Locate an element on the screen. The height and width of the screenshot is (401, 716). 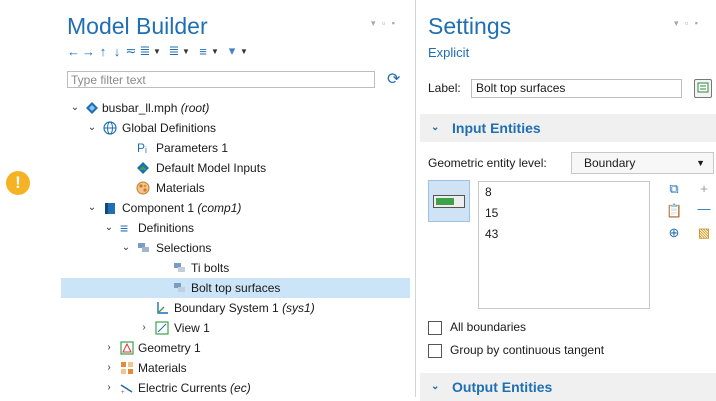
tree-item-materials-component: › Materials is located at coordinates (235, 368).